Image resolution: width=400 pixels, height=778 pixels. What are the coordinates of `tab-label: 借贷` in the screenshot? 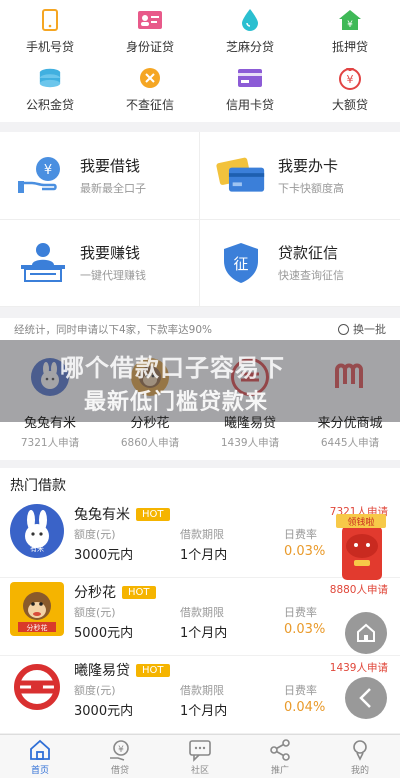 It's located at (119, 770).